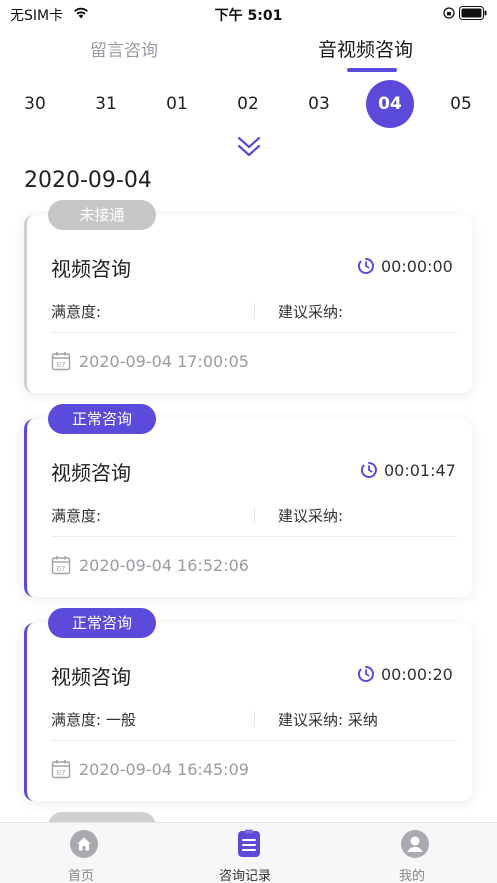  What do you see at coordinates (249, 844) in the screenshot?
I see `records-icon` at bounding box center [249, 844].